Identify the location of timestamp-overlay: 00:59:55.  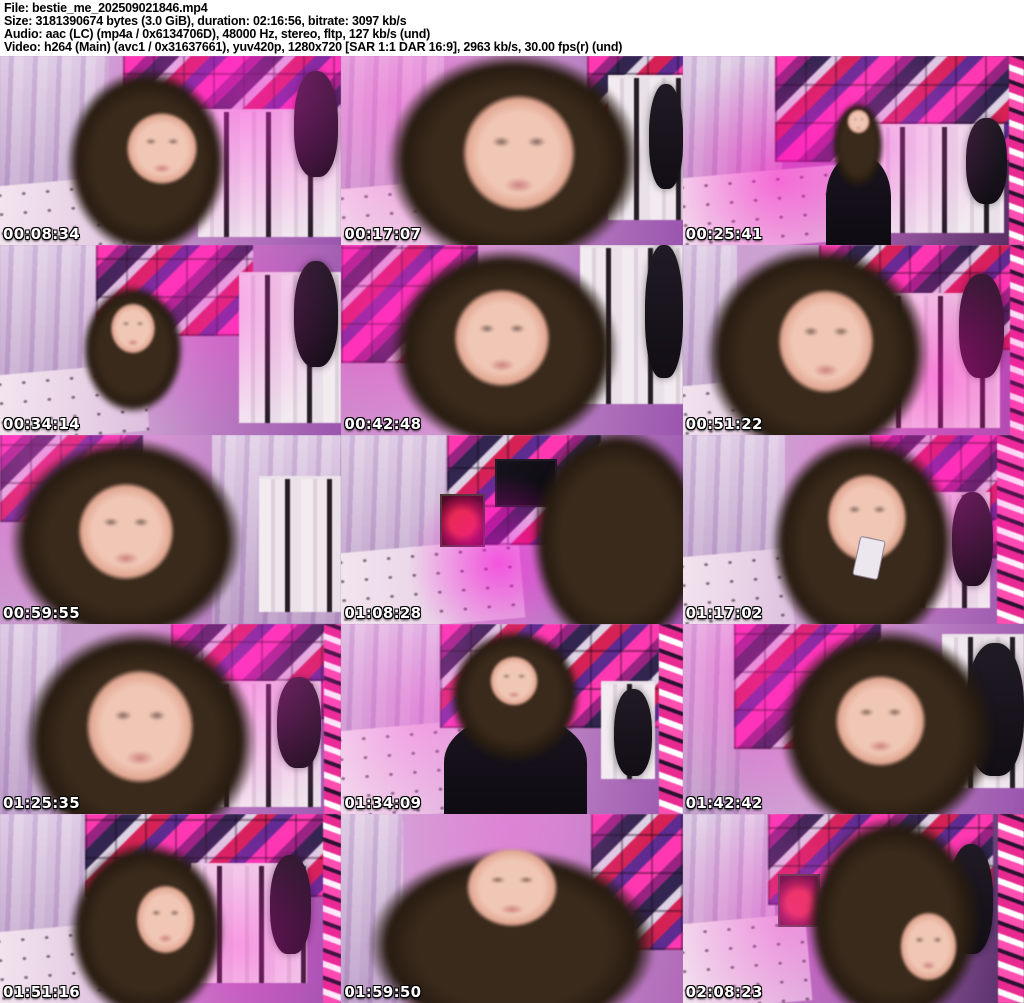
(42, 613).